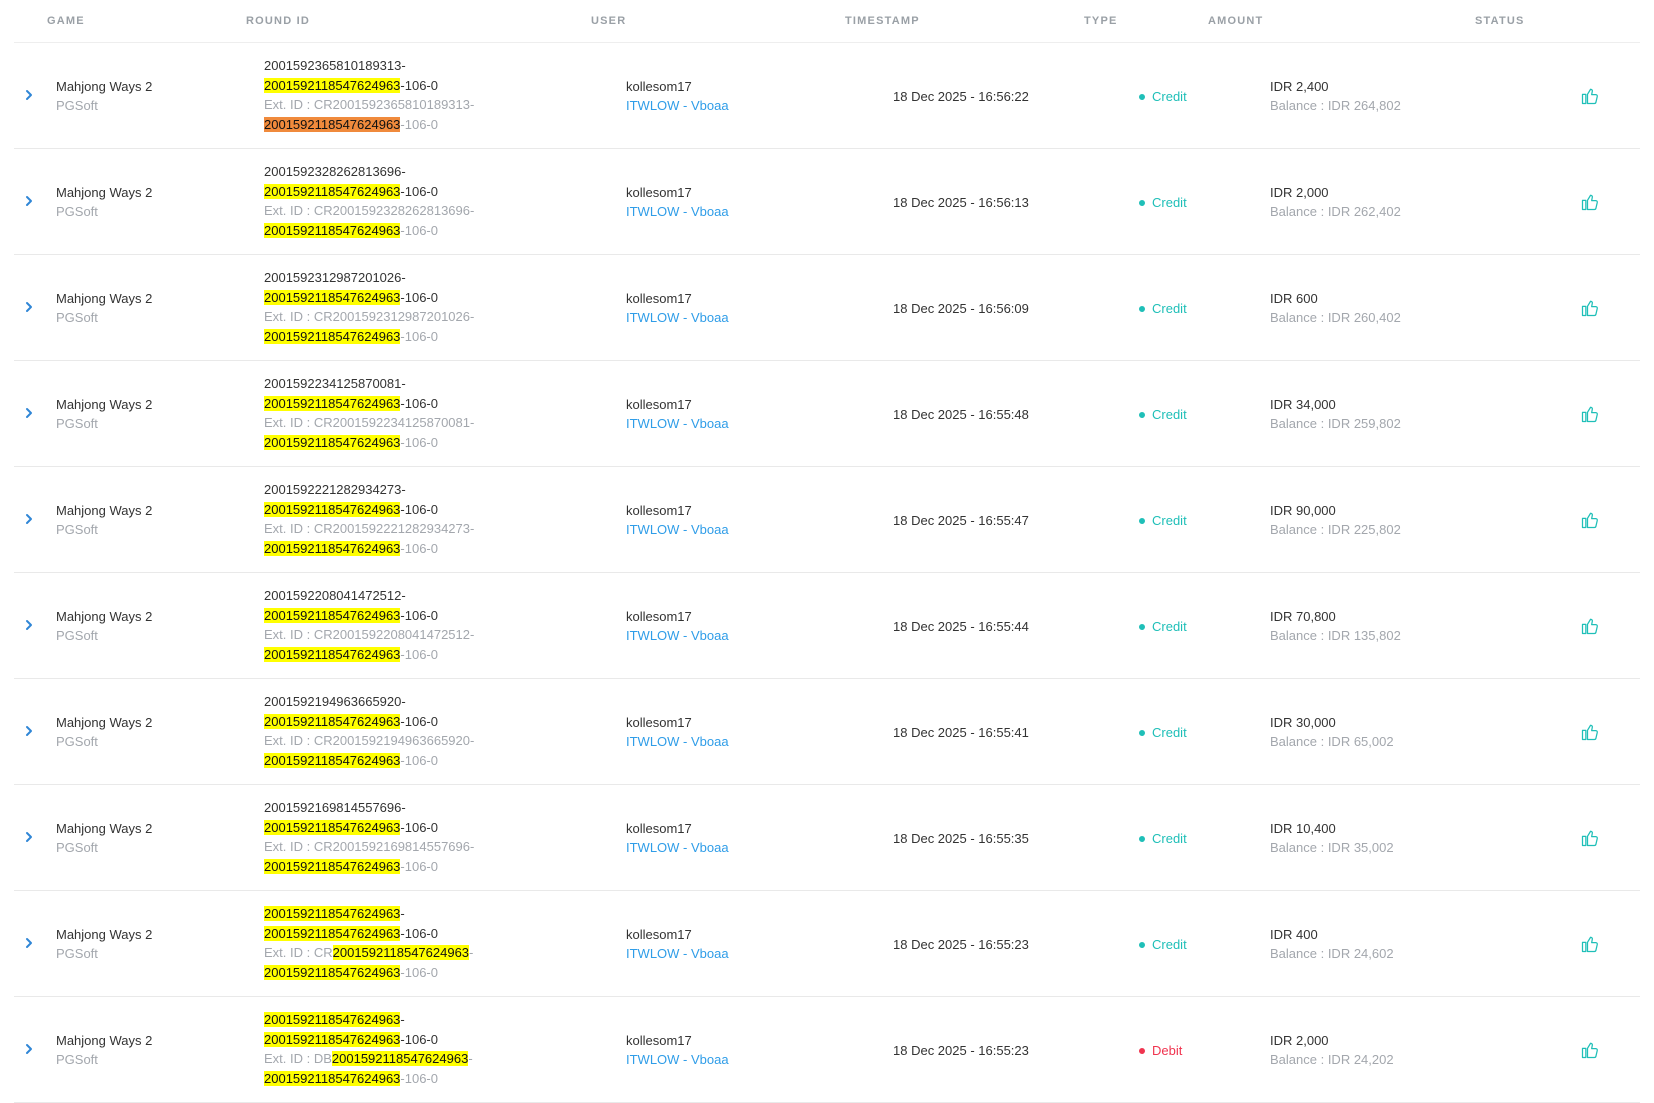  I want to click on header-round-id: ROUND ID, so click(278, 21).